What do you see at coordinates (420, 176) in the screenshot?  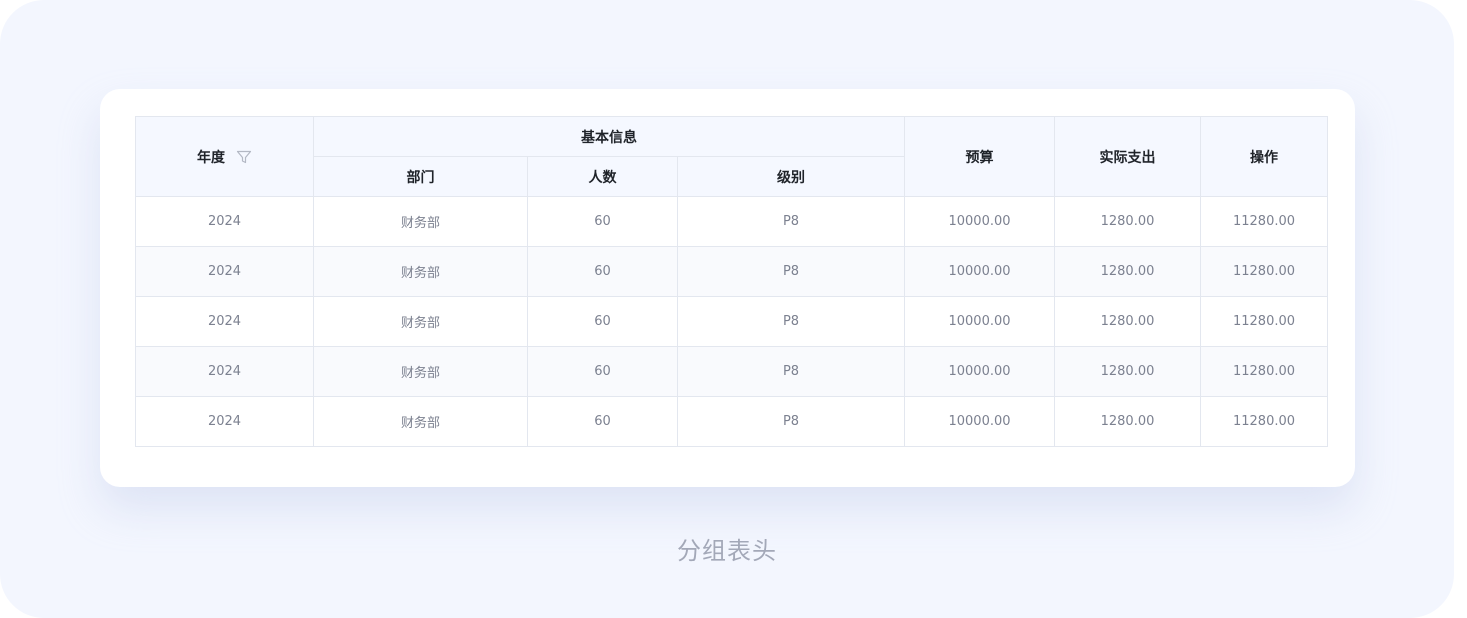 I see `header-department: 部门` at bounding box center [420, 176].